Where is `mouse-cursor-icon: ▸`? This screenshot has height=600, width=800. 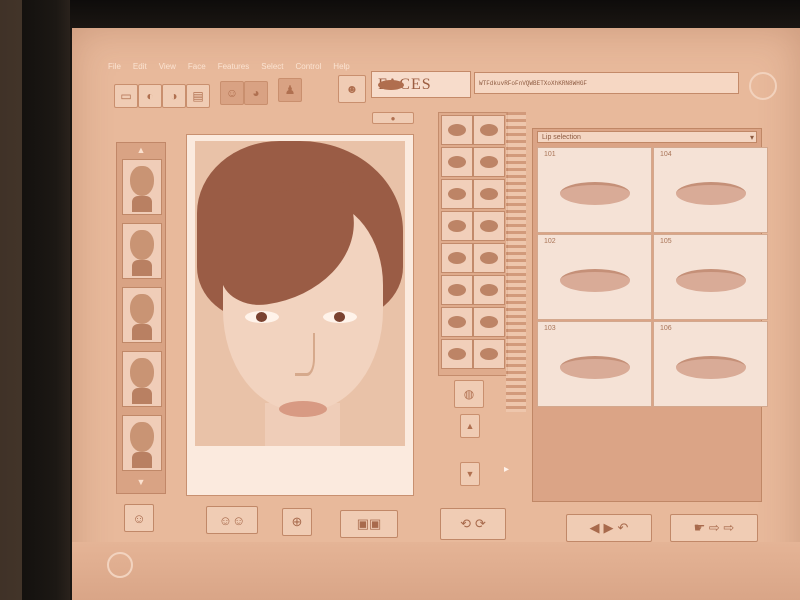
mouse-cursor-icon: ▸ is located at coordinates (507, 469).